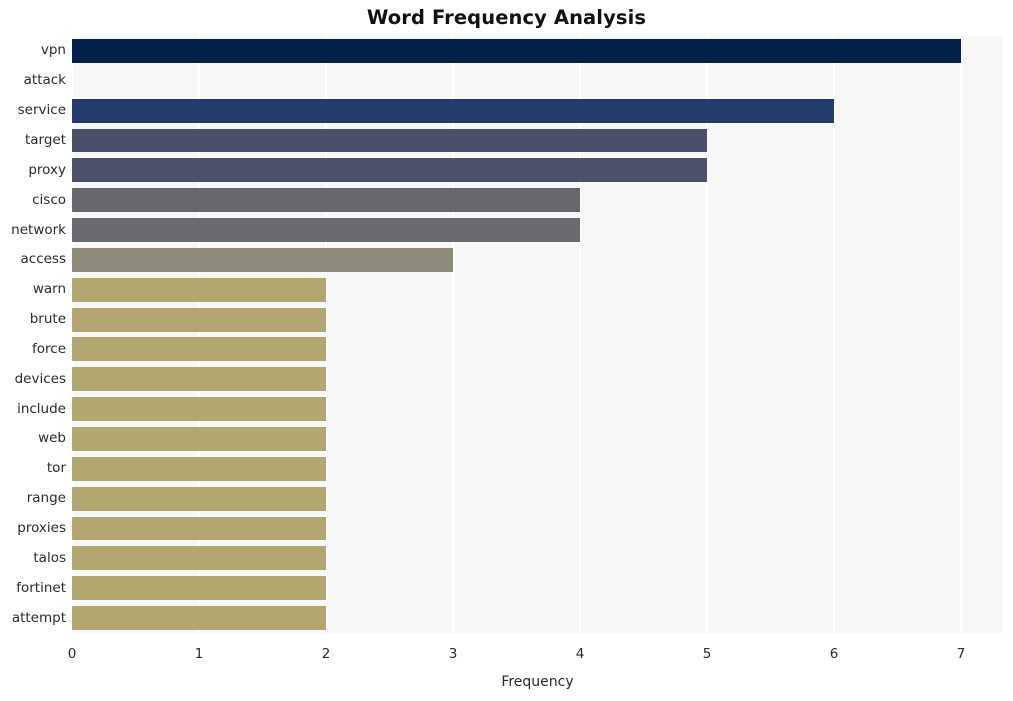 This screenshot has width=1013, height=701. What do you see at coordinates (961, 654) in the screenshot?
I see `x-tick-label-7: 7` at bounding box center [961, 654].